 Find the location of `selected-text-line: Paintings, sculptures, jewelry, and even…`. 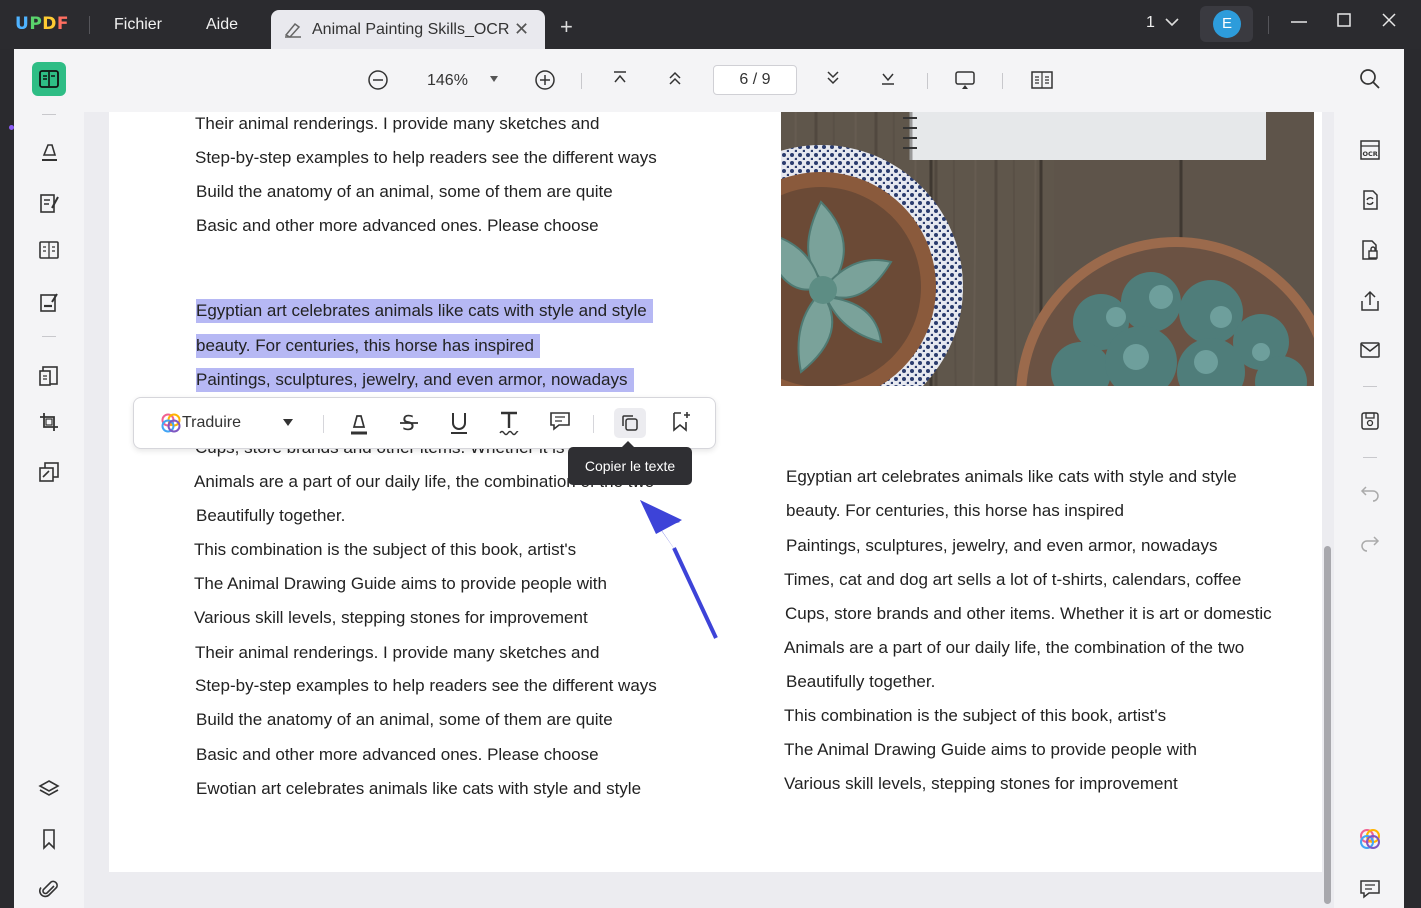

selected-text-line: Paintings, sculptures, jewelry, and even… is located at coordinates (415, 380).